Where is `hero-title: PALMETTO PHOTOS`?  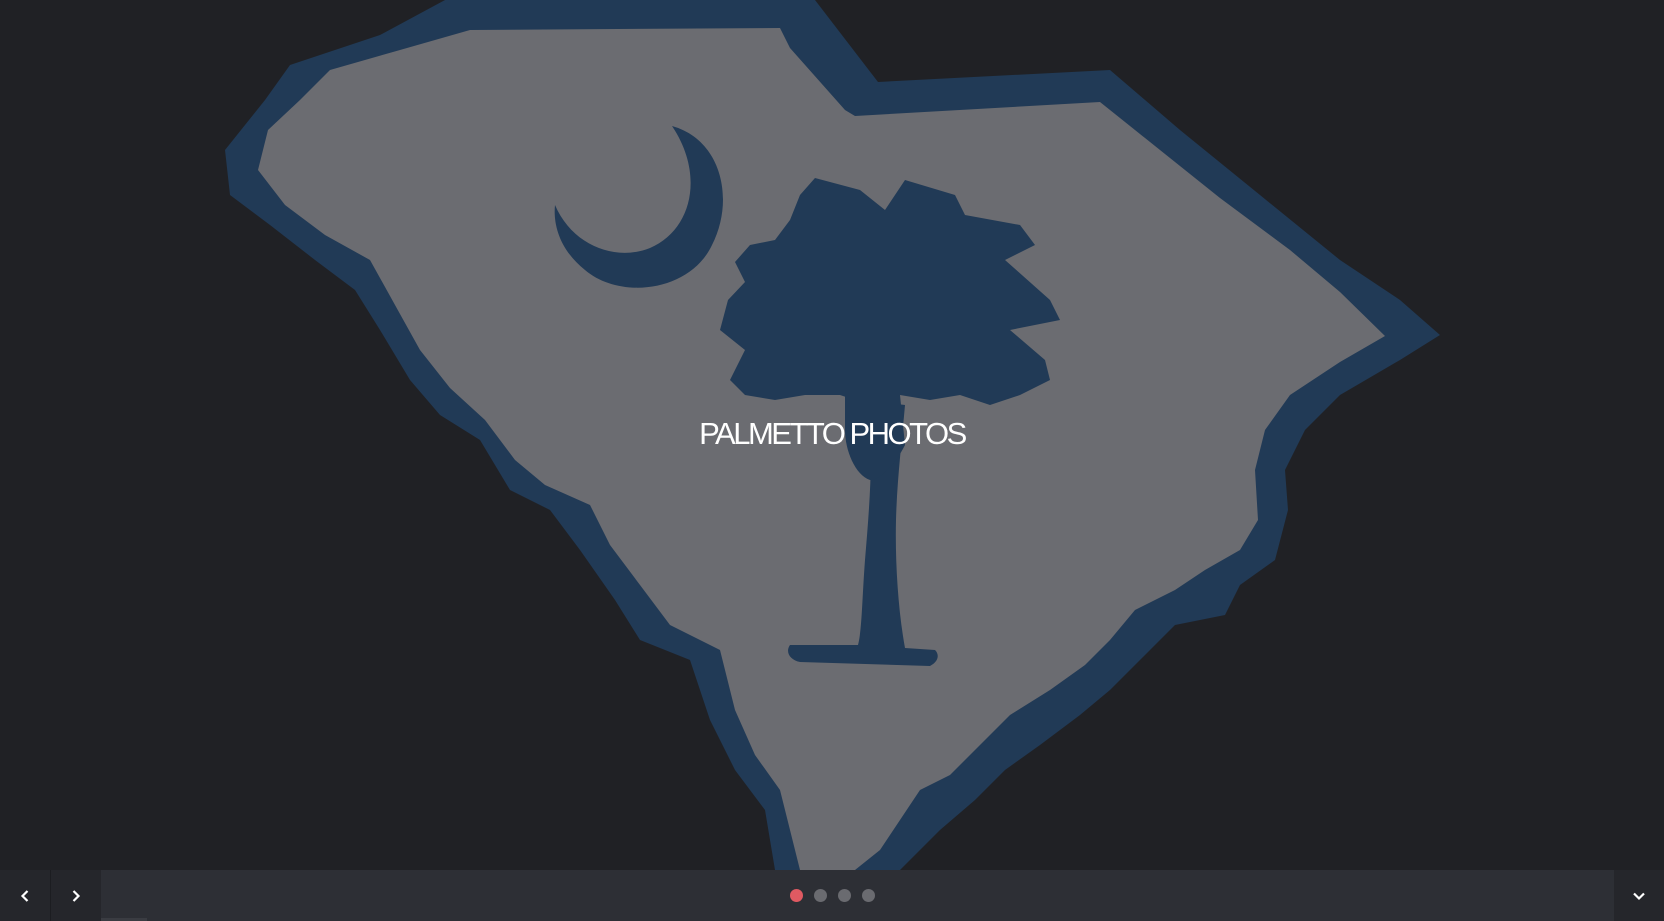
hero-title: PALMETTO PHOTOS is located at coordinates (833, 433).